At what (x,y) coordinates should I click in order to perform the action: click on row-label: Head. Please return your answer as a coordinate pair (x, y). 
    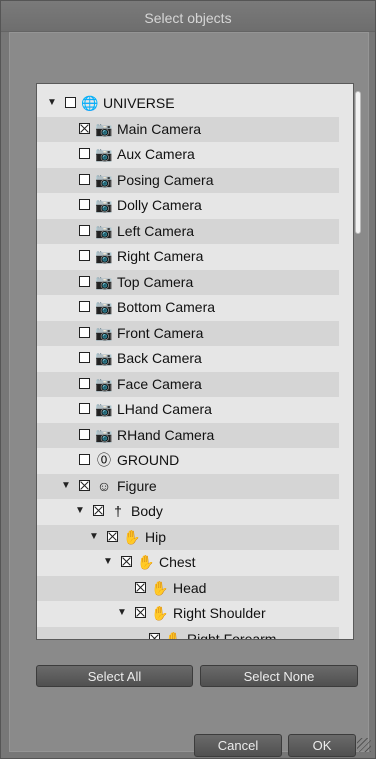
    Looking at the image, I should click on (190, 587).